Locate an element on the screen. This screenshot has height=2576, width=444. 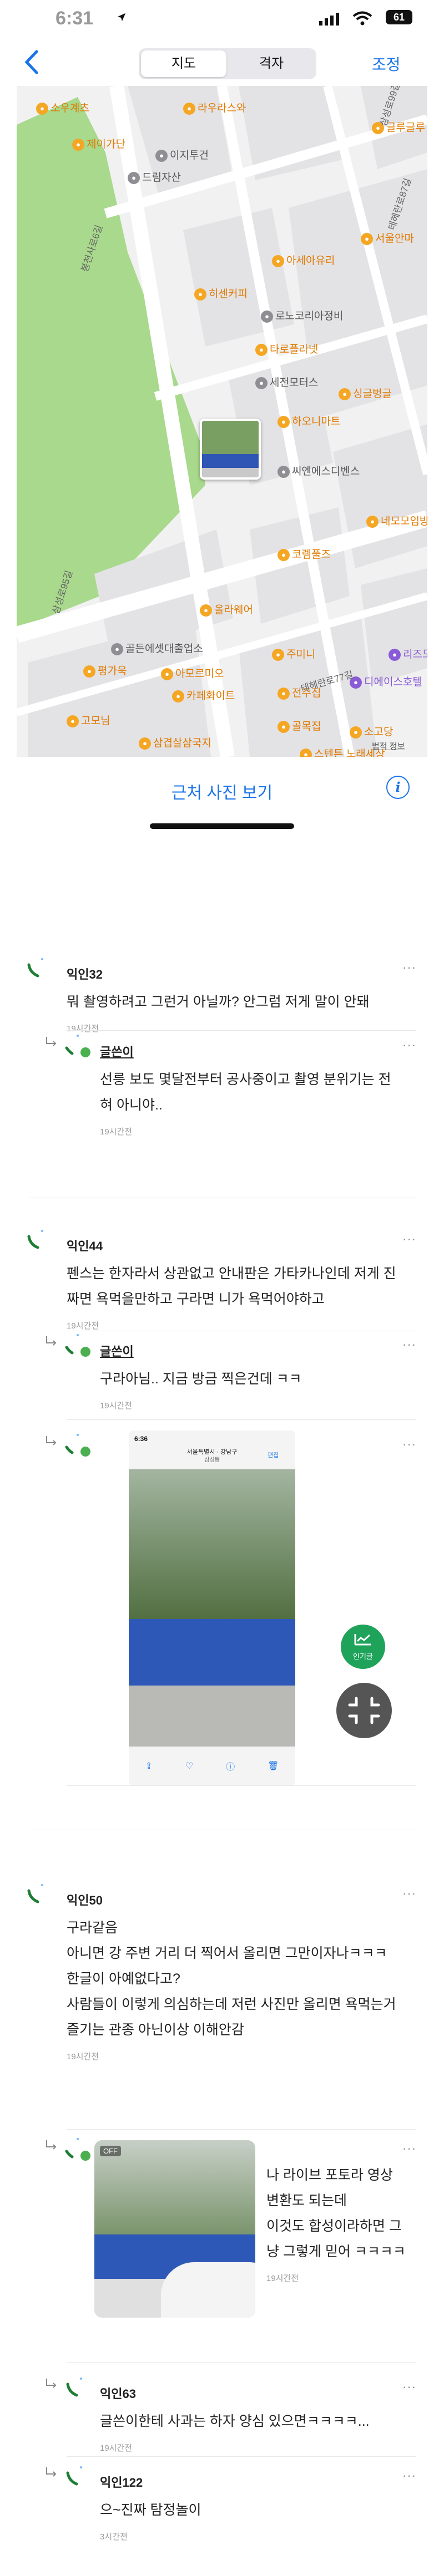
map-poi: ● 히센커피 is located at coordinates (221, 294).